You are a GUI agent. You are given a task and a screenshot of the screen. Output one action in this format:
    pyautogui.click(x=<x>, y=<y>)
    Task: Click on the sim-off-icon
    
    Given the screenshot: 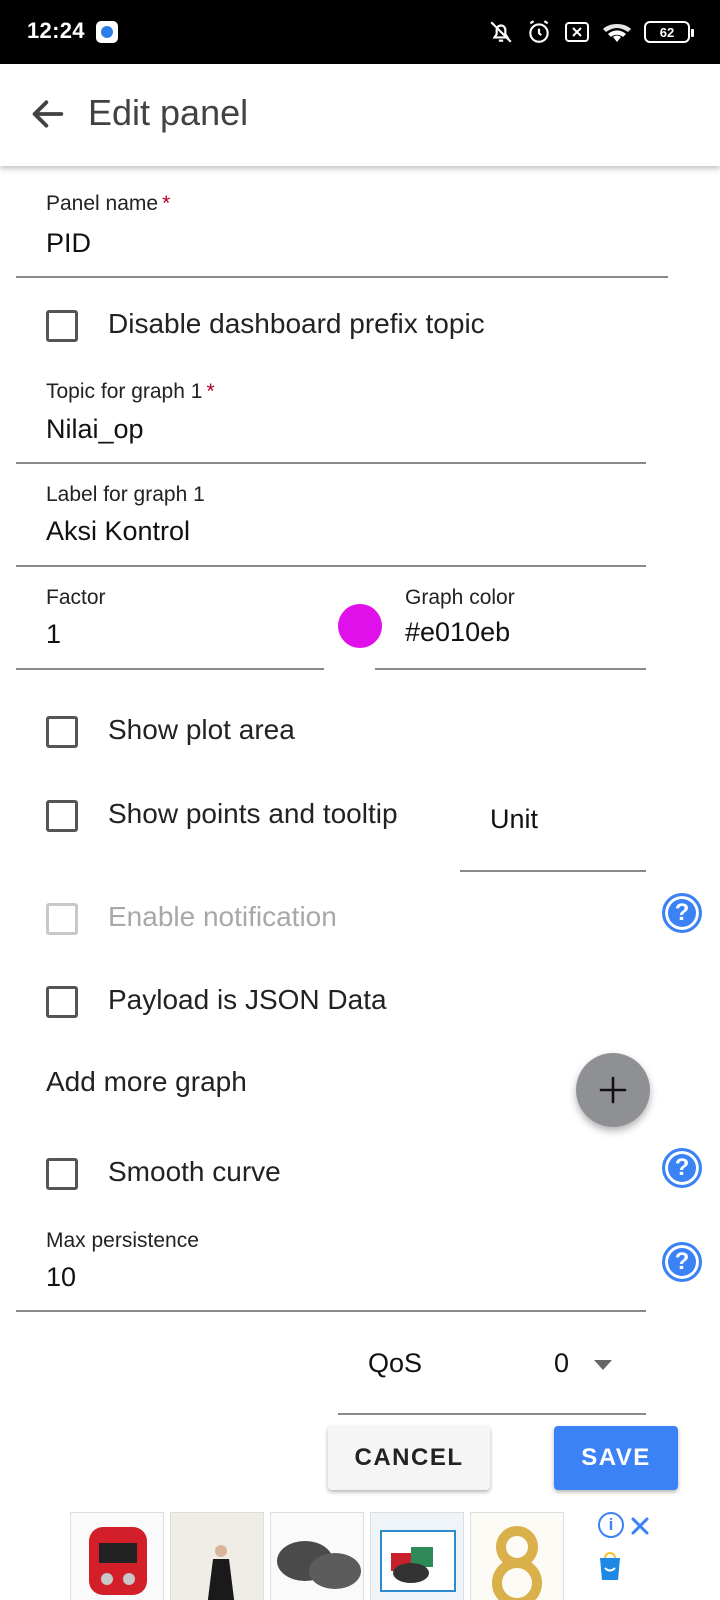 What is the action you would take?
    pyautogui.click(x=577, y=32)
    